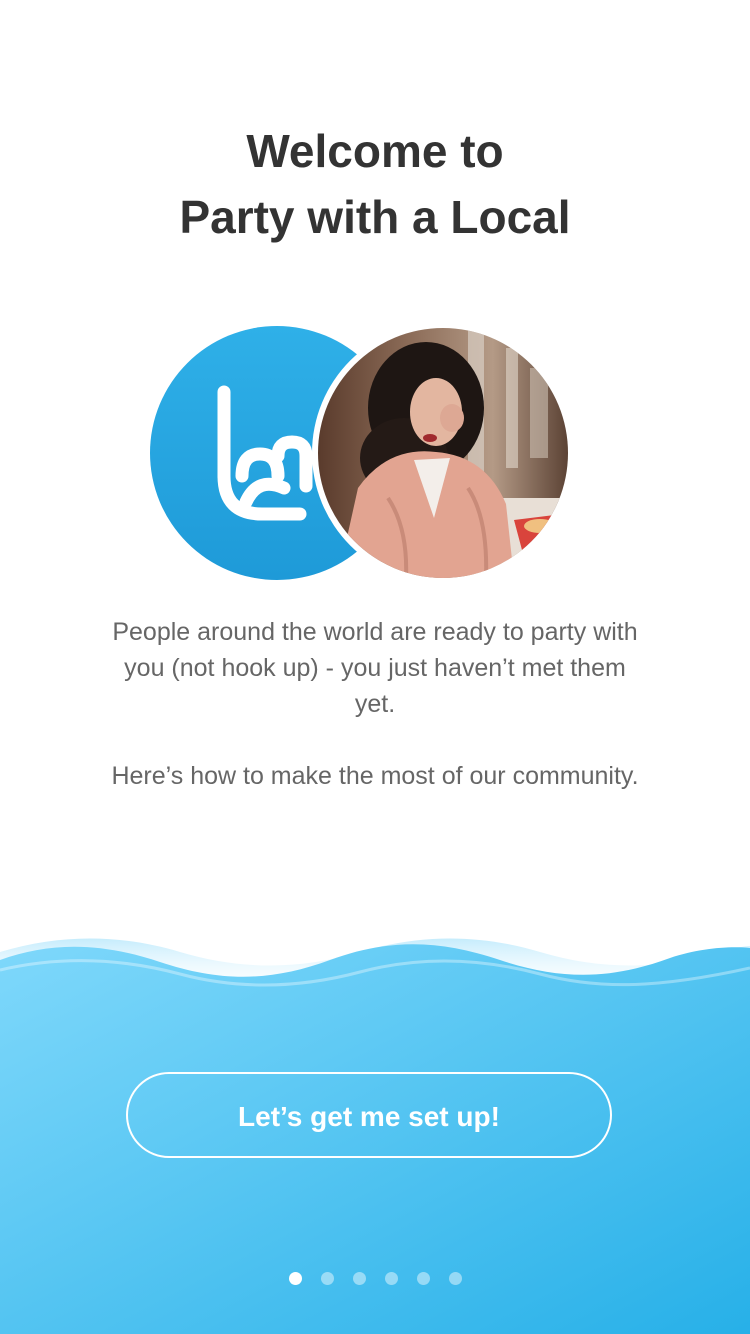  I want to click on title-line-1: Welcome to, so click(375, 151).